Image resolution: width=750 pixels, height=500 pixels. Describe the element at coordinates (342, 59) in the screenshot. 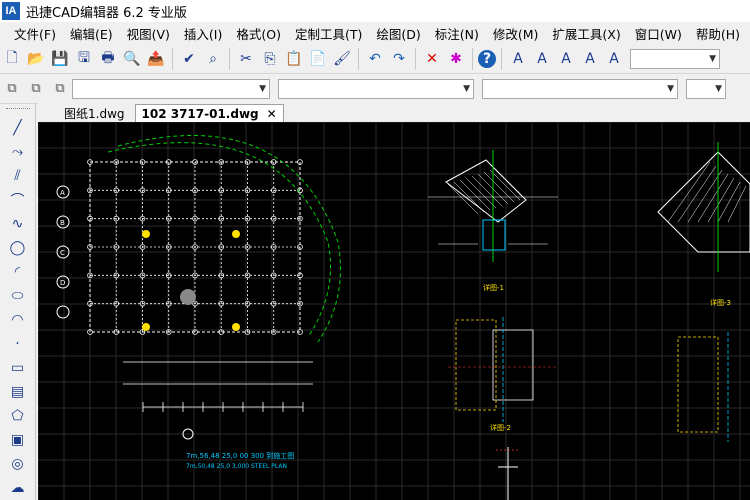

I see `match-properties-icon: 🖌` at that location.